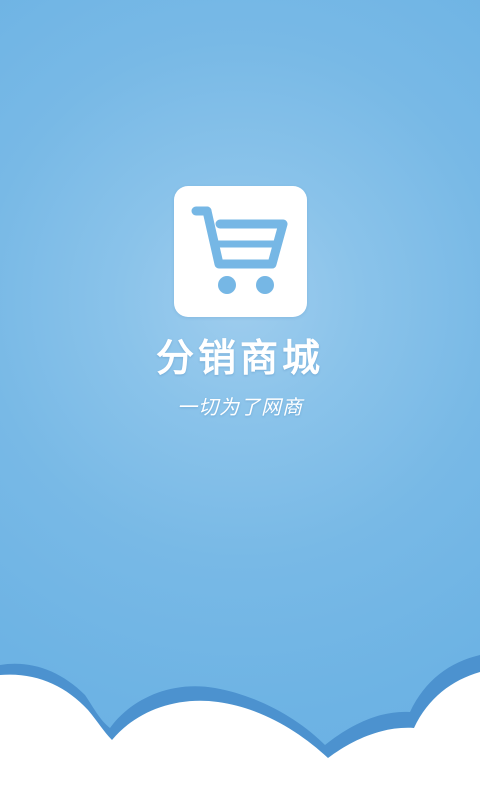 This screenshot has height=800, width=480. I want to click on app-logo, so click(240, 251).